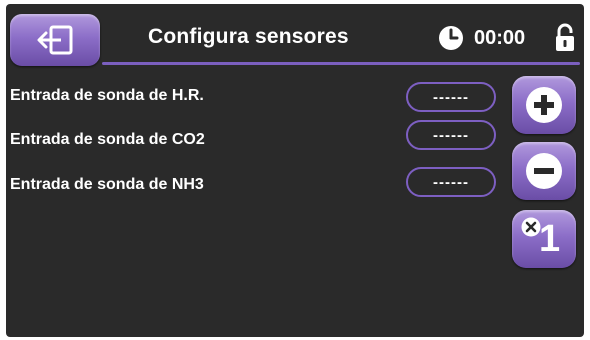 Image resolution: width=590 pixels, height=340 pixels. I want to click on minus-icon, so click(544, 171).